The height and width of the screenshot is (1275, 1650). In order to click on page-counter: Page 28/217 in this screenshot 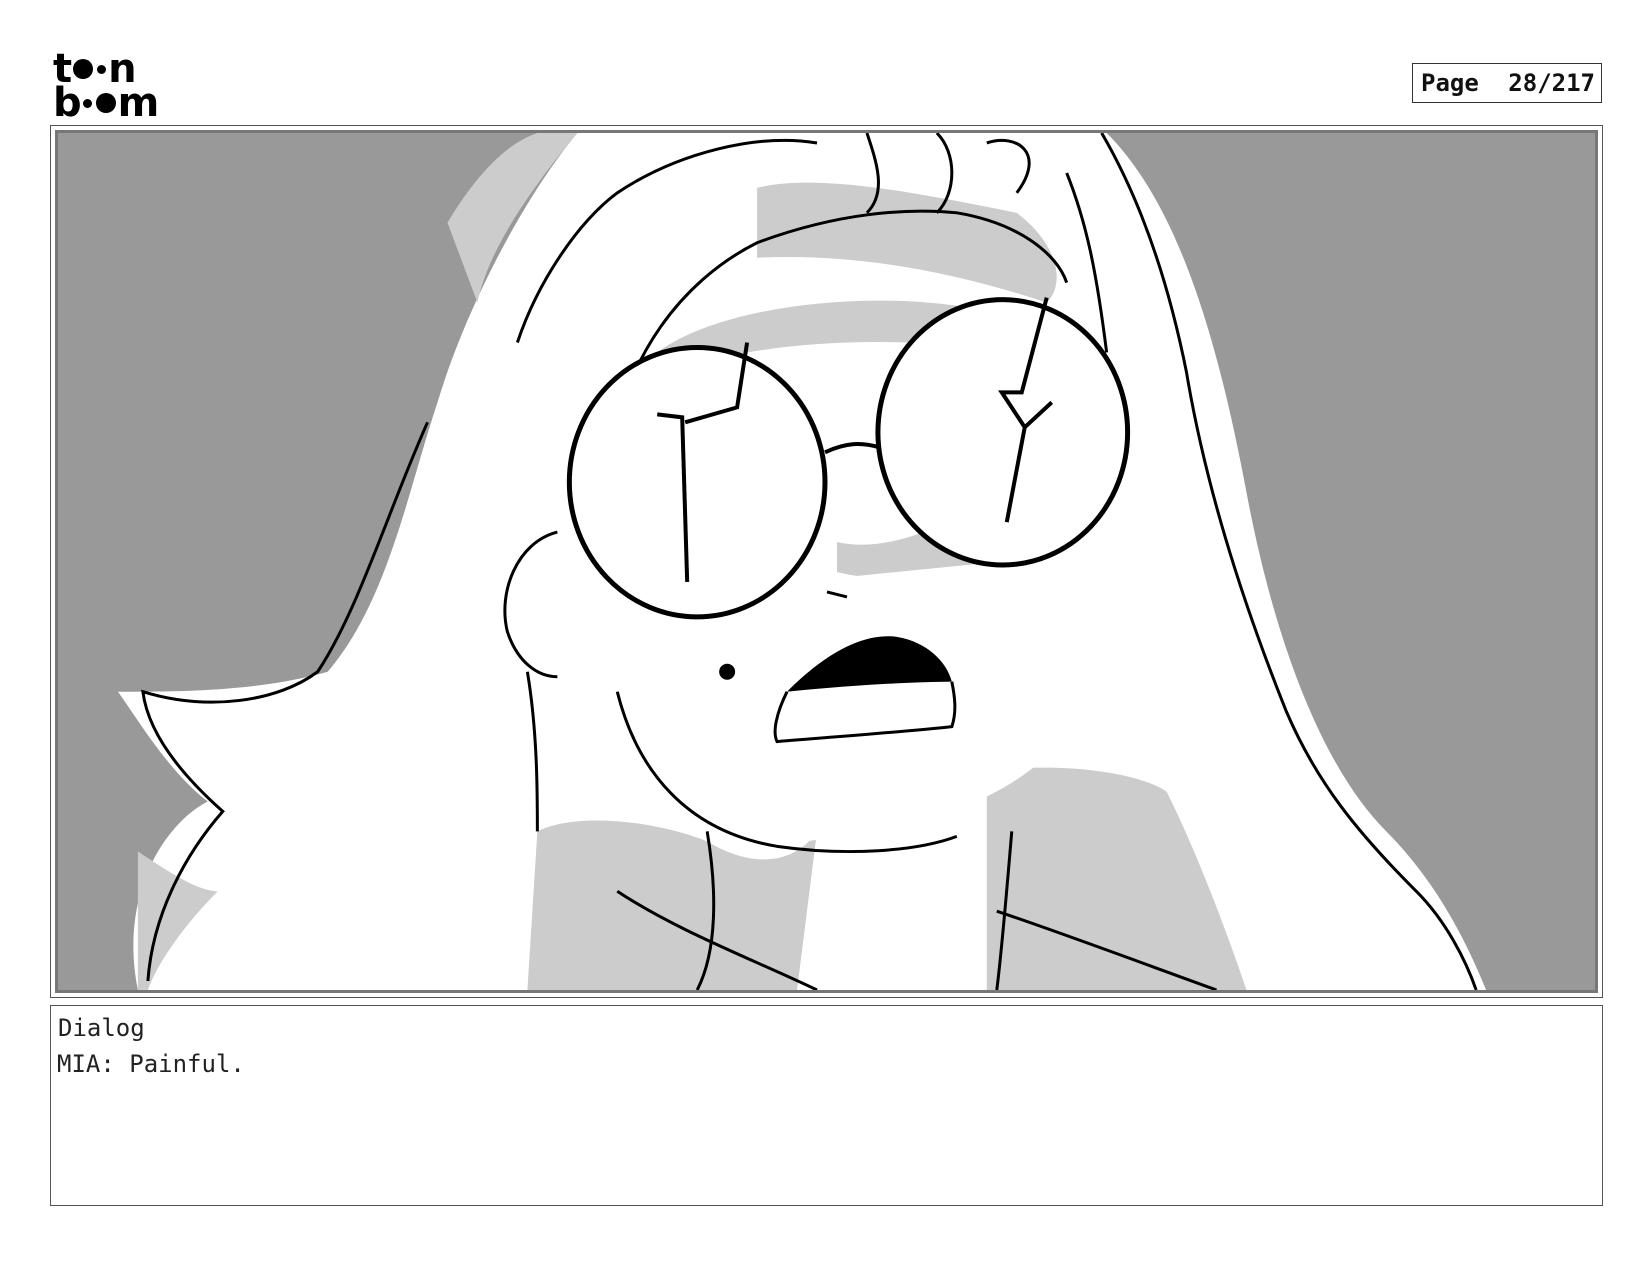, I will do `click(1507, 83)`.